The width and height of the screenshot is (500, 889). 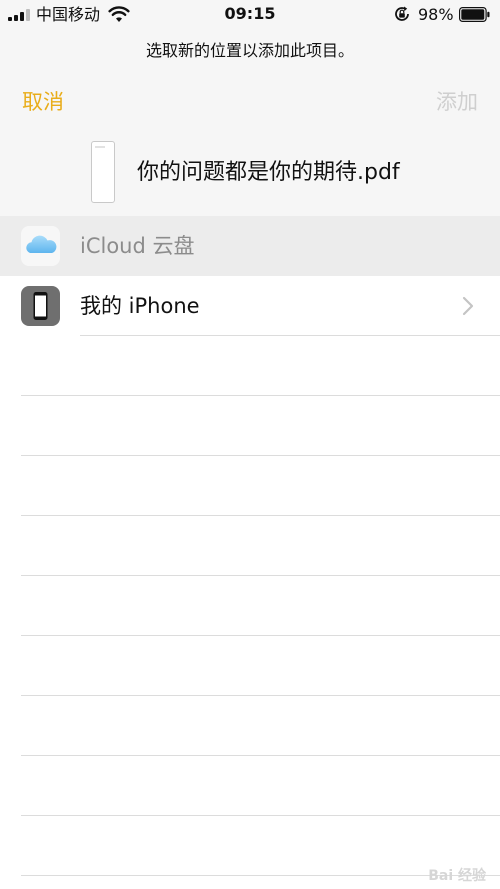 I want to click on iphone-icon, so click(x=40, y=306).